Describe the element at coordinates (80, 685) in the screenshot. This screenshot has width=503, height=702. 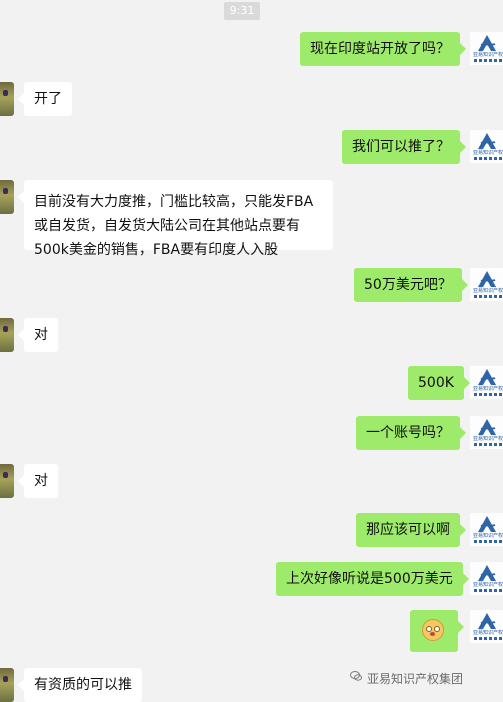
I see `message-bubble-incoming: 有资质的可以推` at that location.